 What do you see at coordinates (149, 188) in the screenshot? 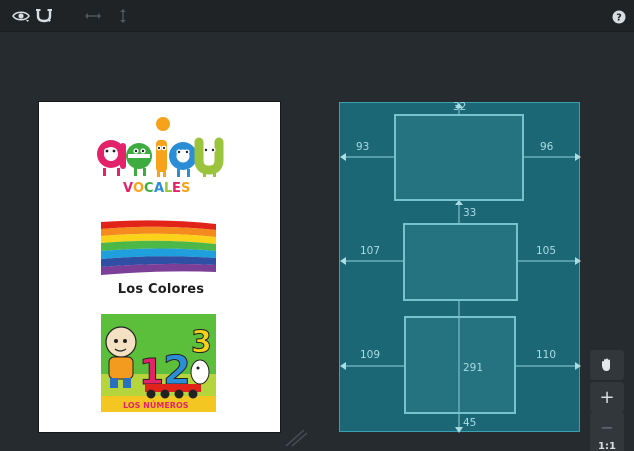
I see `svg-text: C` at bounding box center [149, 188].